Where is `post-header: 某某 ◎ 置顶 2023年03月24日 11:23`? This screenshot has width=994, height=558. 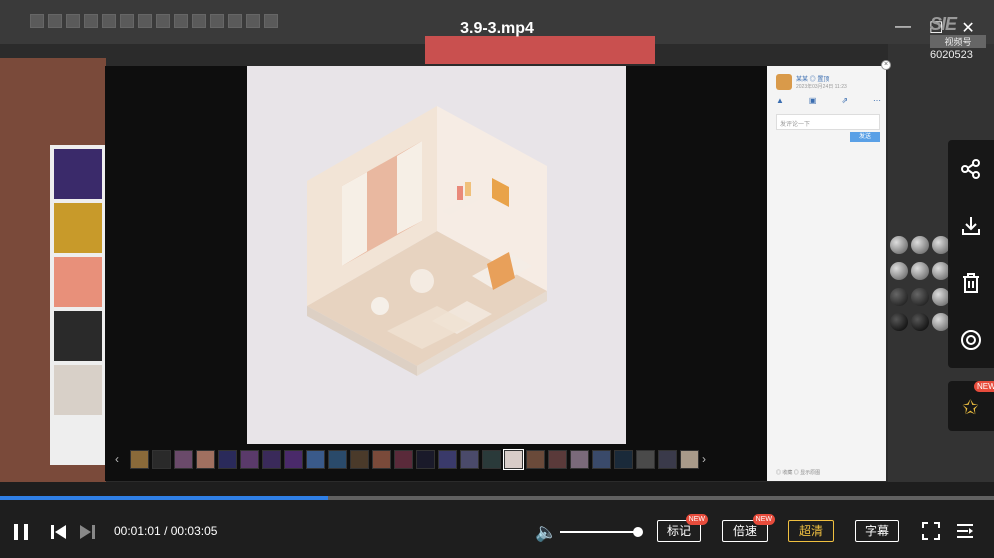
post-header: 某某 ◎ 置顶 2023年03月24日 11:23 is located at coordinates (811, 82).